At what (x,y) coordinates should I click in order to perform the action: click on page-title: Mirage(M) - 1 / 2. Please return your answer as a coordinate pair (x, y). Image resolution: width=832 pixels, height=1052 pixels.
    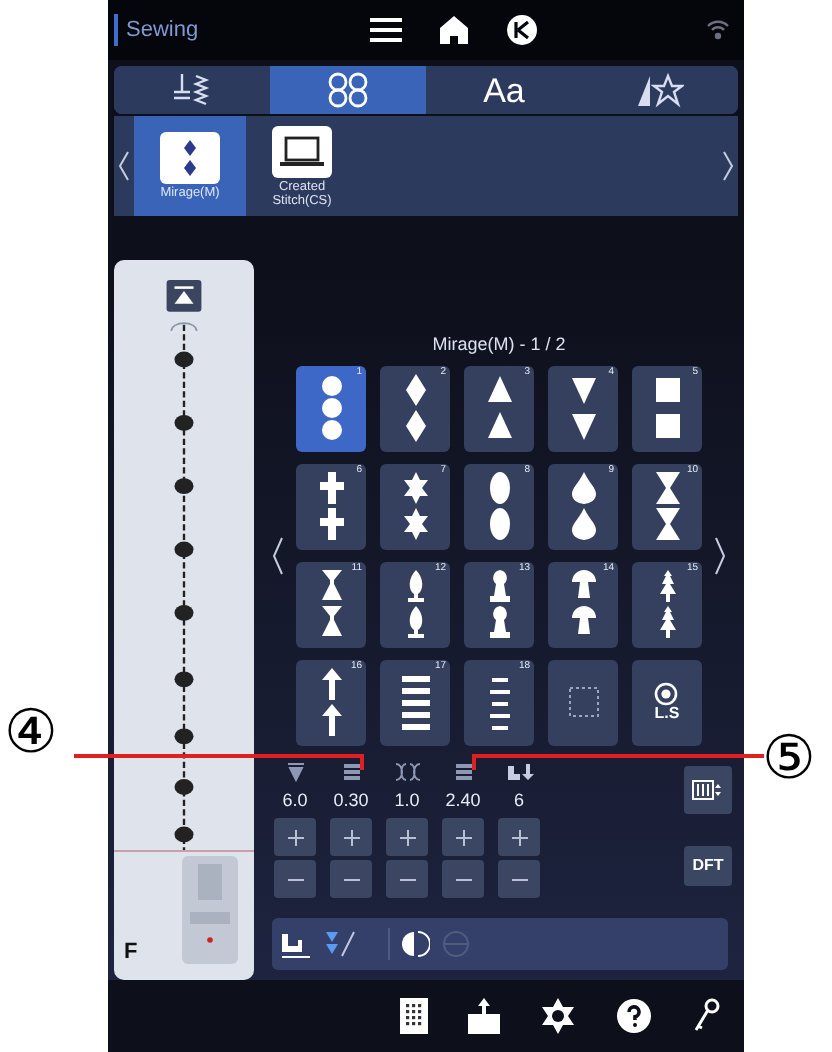
    Looking at the image, I should click on (499, 345).